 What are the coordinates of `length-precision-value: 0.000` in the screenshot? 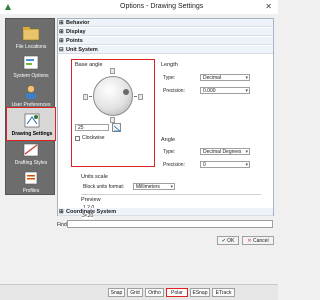 It's located at (209, 91).